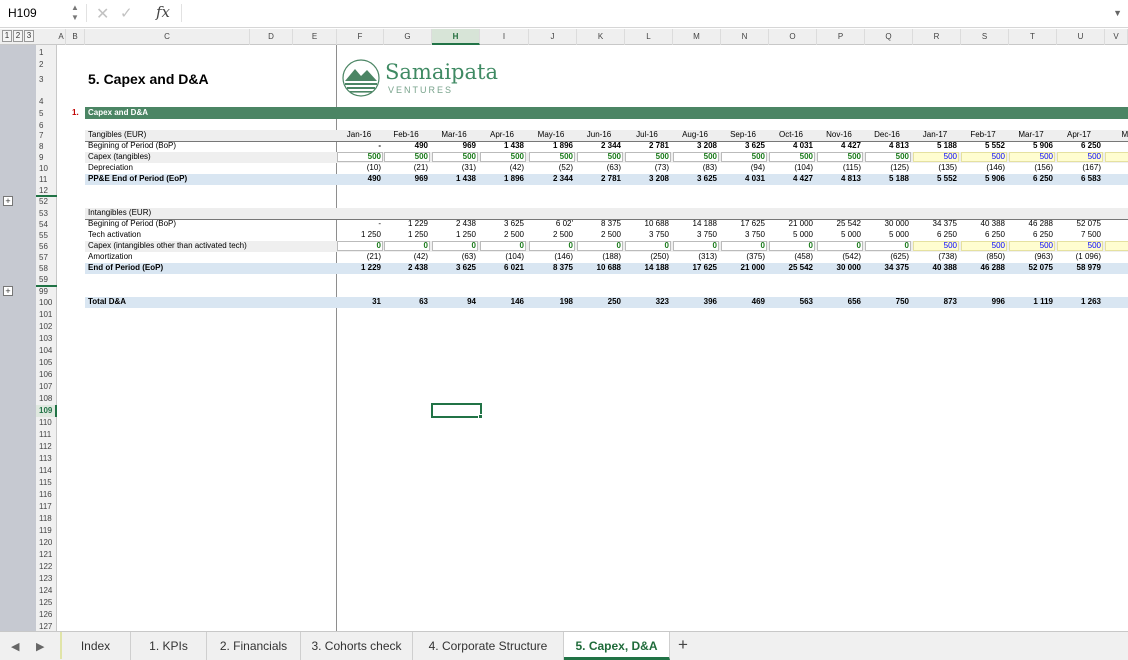  Describe the element at coordinates (696, 267) in the screenshot. I see `intangibles-value: 17 625` at that location.